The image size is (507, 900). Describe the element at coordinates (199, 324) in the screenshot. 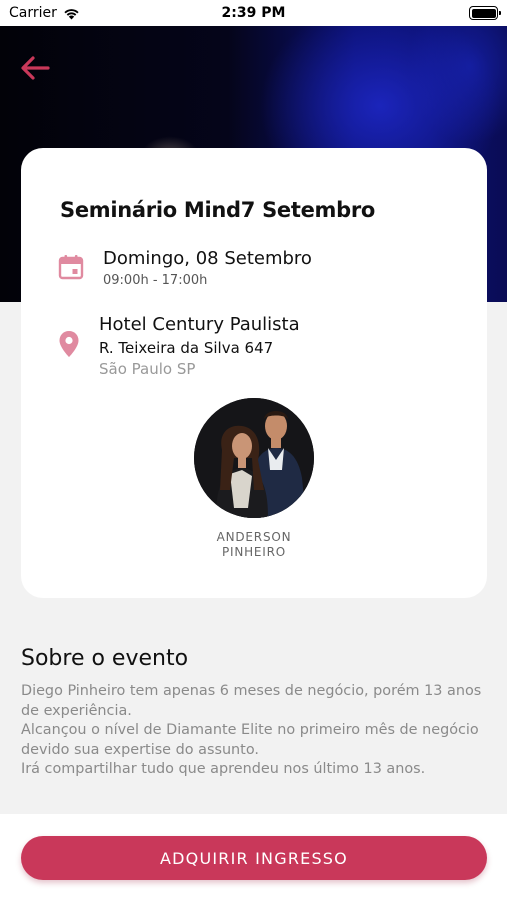

I see `location-name: Hotel Century Paulista` at that location.